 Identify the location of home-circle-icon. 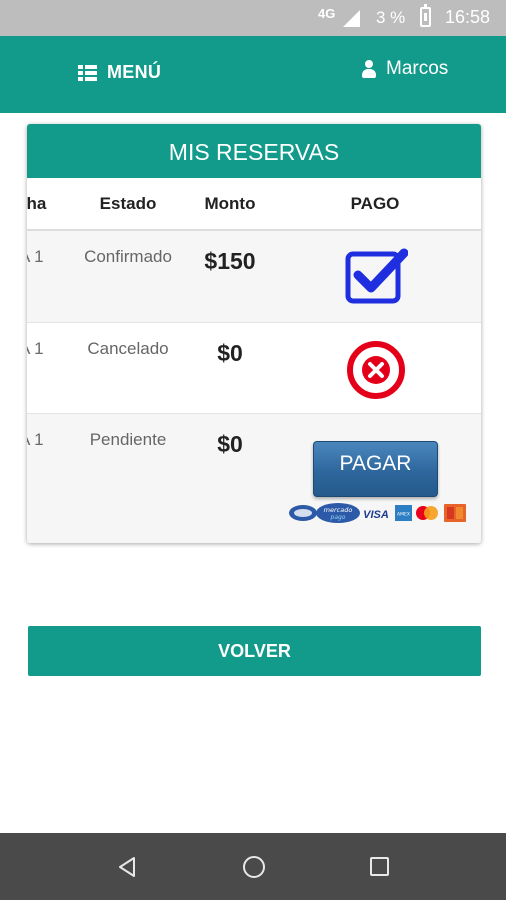
(254, 867).